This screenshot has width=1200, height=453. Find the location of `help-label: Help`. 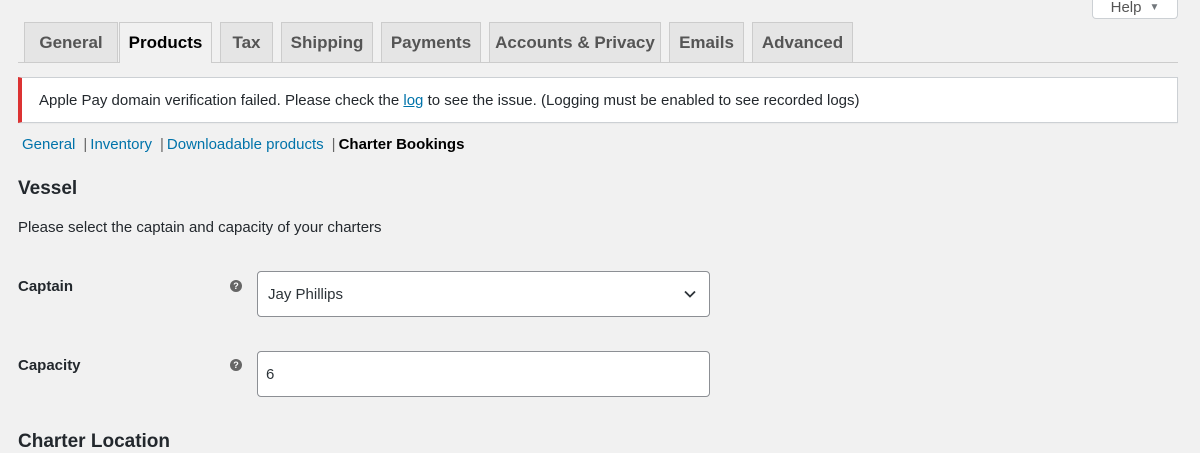

help-label: Help is located at coordinates (1126, 8).